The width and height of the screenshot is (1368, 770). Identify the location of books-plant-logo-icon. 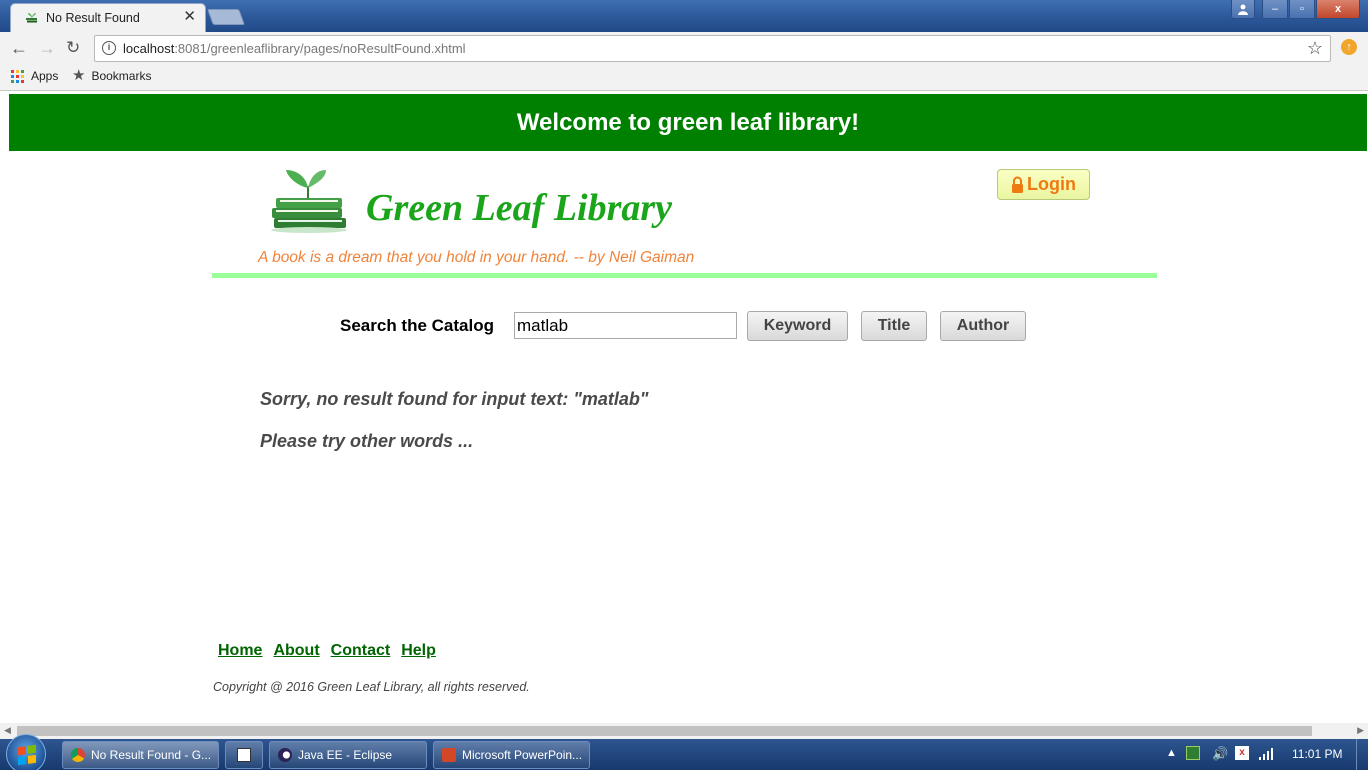
(309, 201).